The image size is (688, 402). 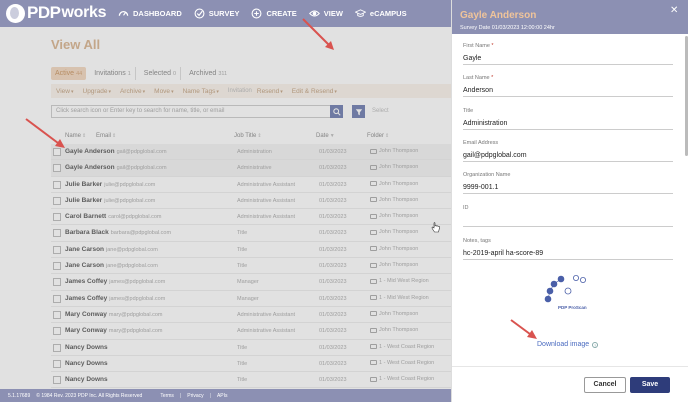 What do you see at coordinates (333, 298) in the screenshot?
I see `row-date: 01/03/2023` at bounding box center [333, 298].